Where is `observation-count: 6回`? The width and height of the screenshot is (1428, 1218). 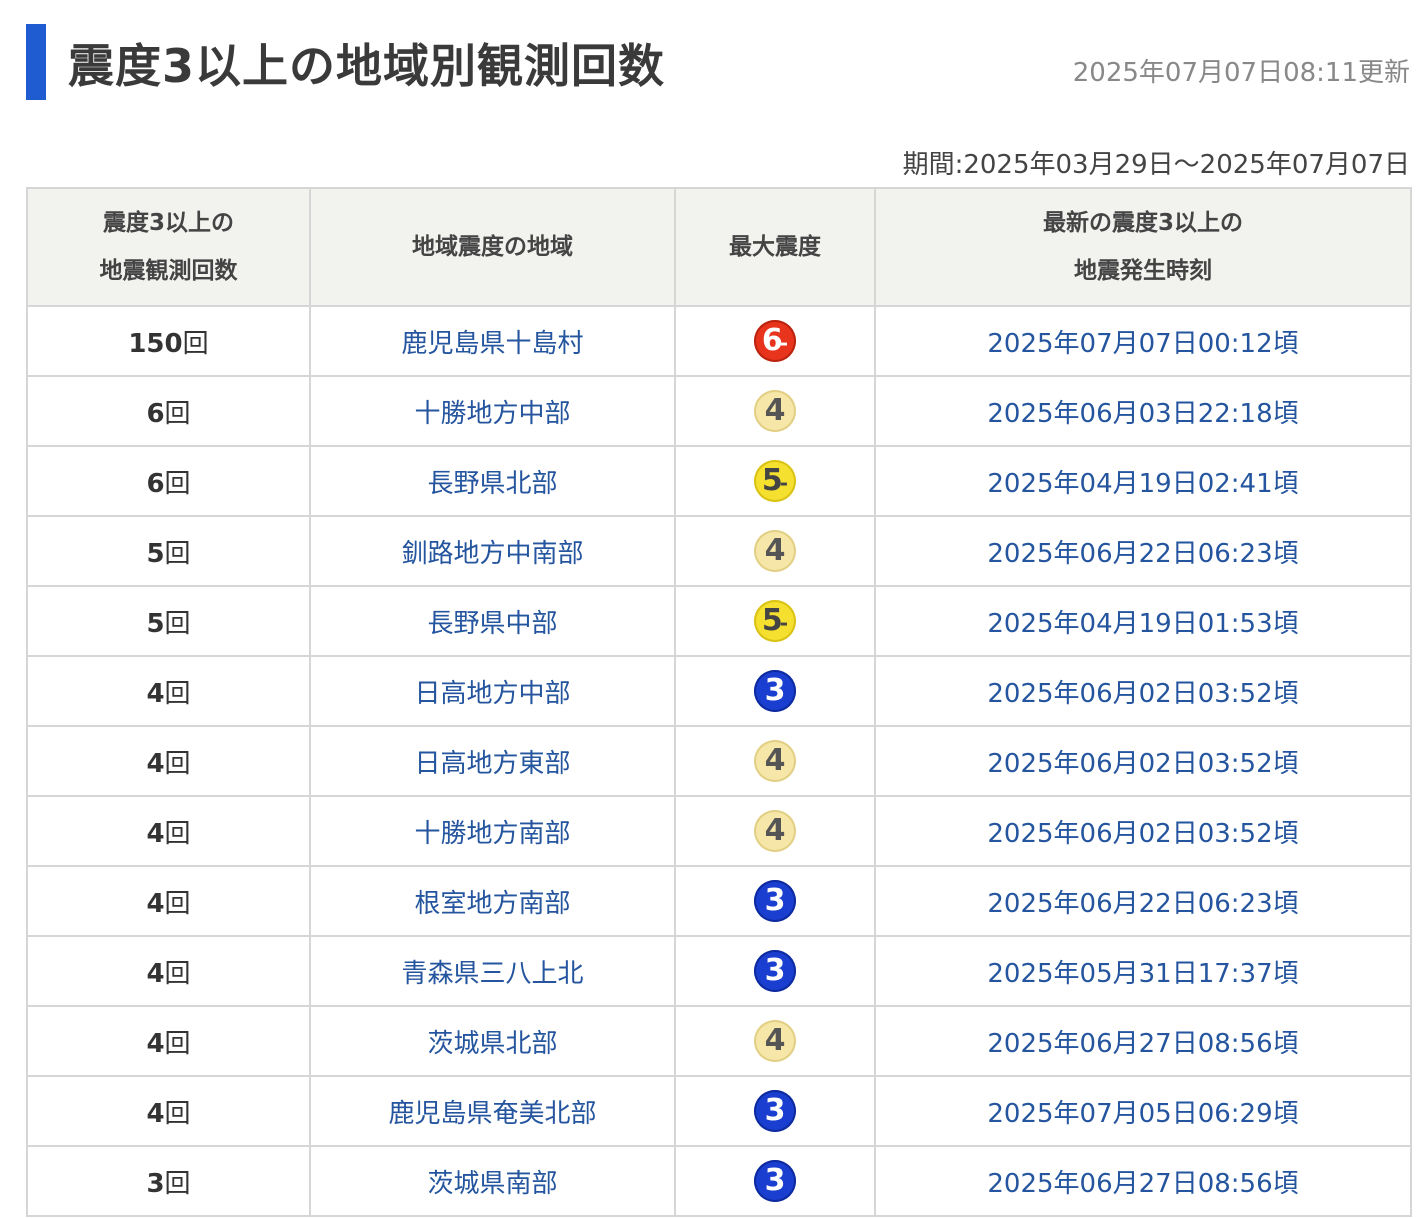 observation-count: 6回 is located at coordinates (168, 481).